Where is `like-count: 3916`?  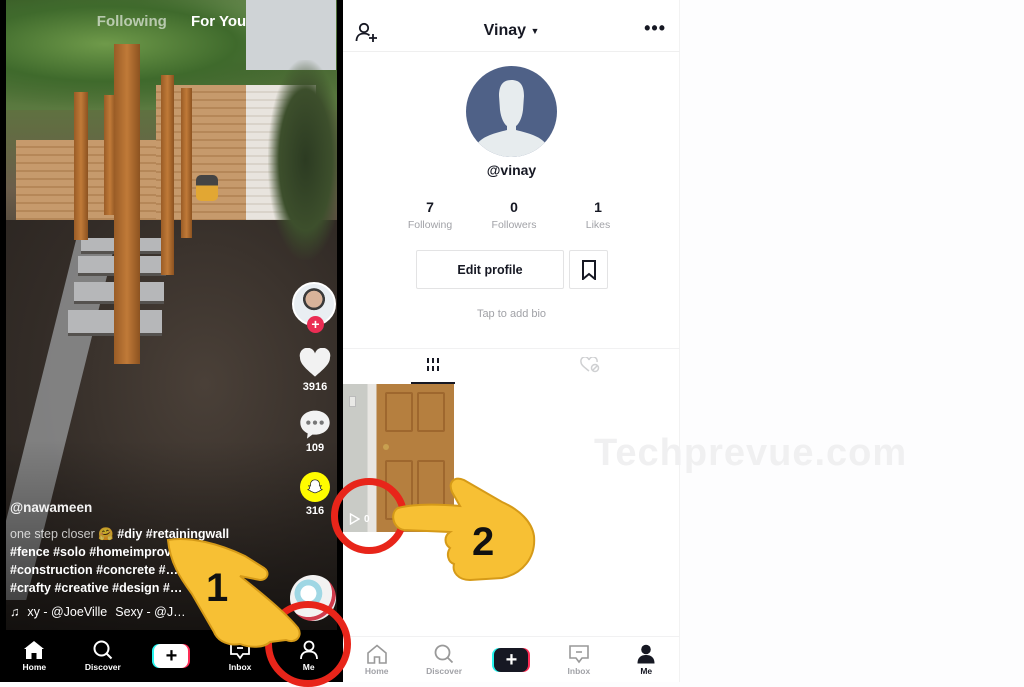
like-count: 3916 is located at coordinates (315, 387).